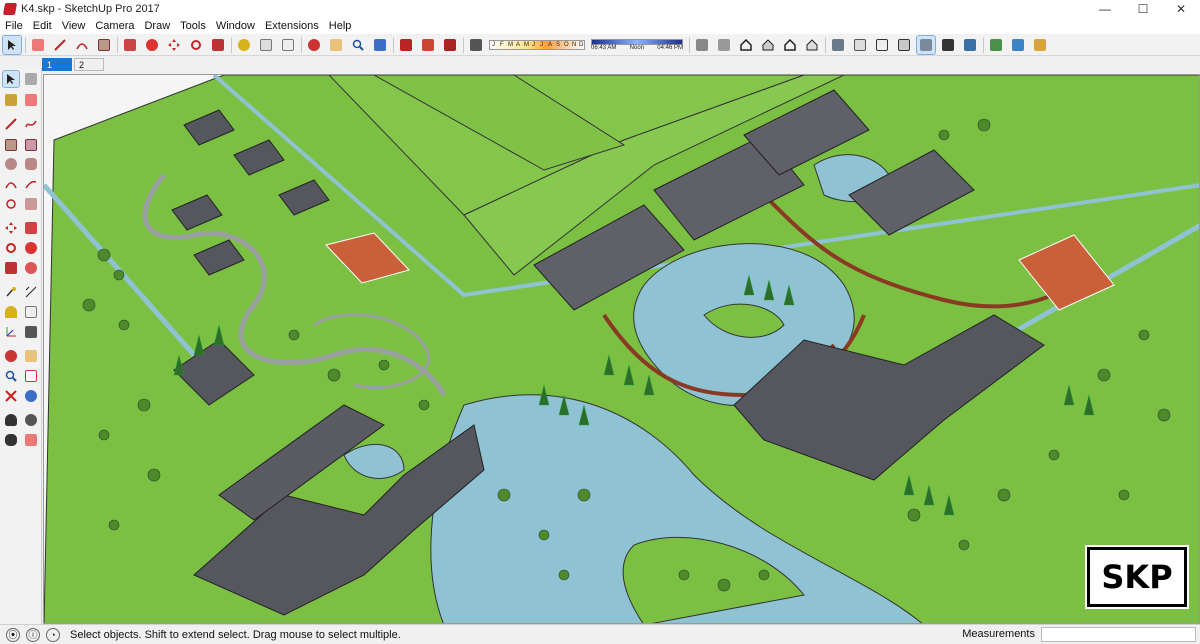  What do you see at coordinates (31, 184) in the screenshot?
I see `two-point-arc-tool` at bounding box center [31, 184].